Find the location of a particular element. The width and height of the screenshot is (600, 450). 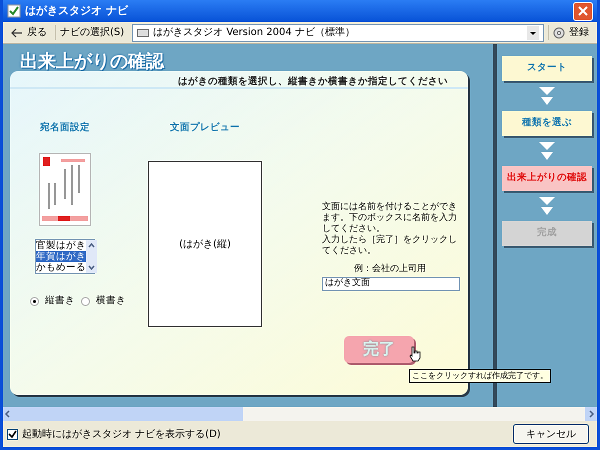

name-input: はがき文面 is located at coordinates (391, 283).